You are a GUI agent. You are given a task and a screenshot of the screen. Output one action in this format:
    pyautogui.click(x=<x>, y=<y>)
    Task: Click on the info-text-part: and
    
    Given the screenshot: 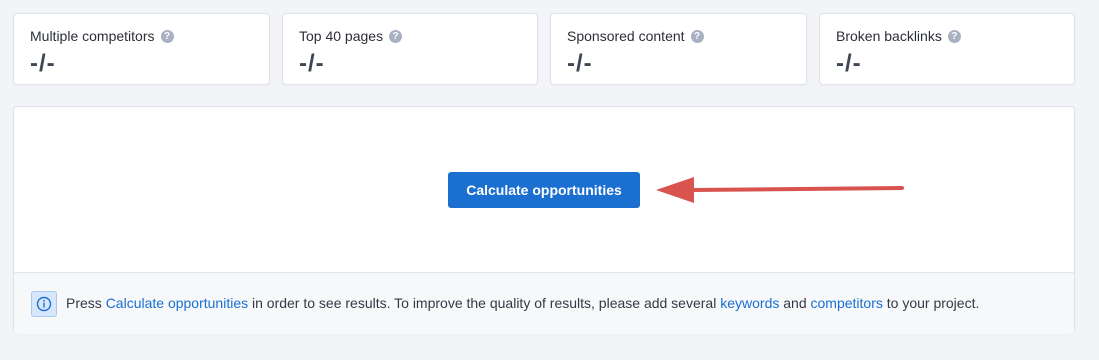 What is the action you would take?
    pyautogui.click(x=795, y=303)
    